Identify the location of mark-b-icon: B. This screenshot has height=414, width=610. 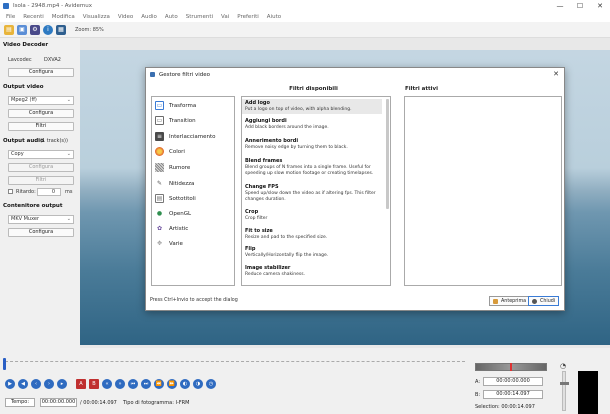
(94, 384).